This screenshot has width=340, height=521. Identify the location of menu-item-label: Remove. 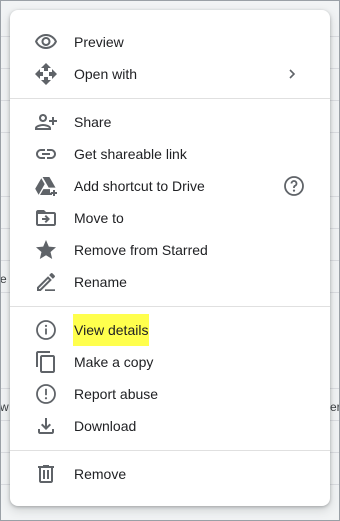
(100, 474).